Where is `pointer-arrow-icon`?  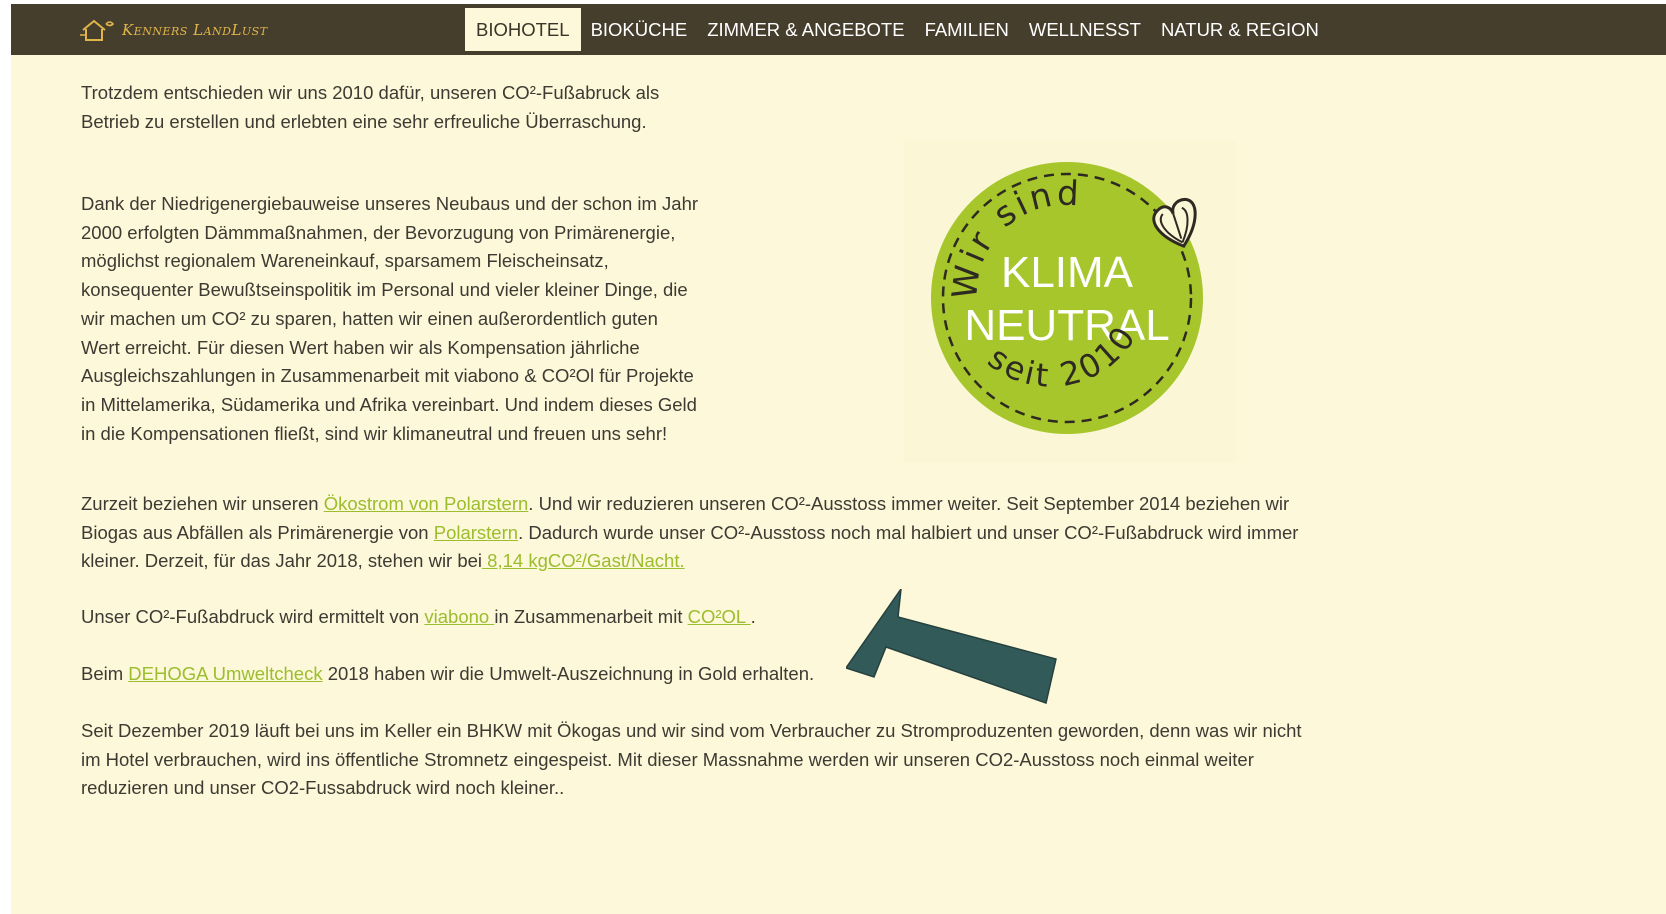 pointer-arrow-icon is located at coordinates (951, 646).